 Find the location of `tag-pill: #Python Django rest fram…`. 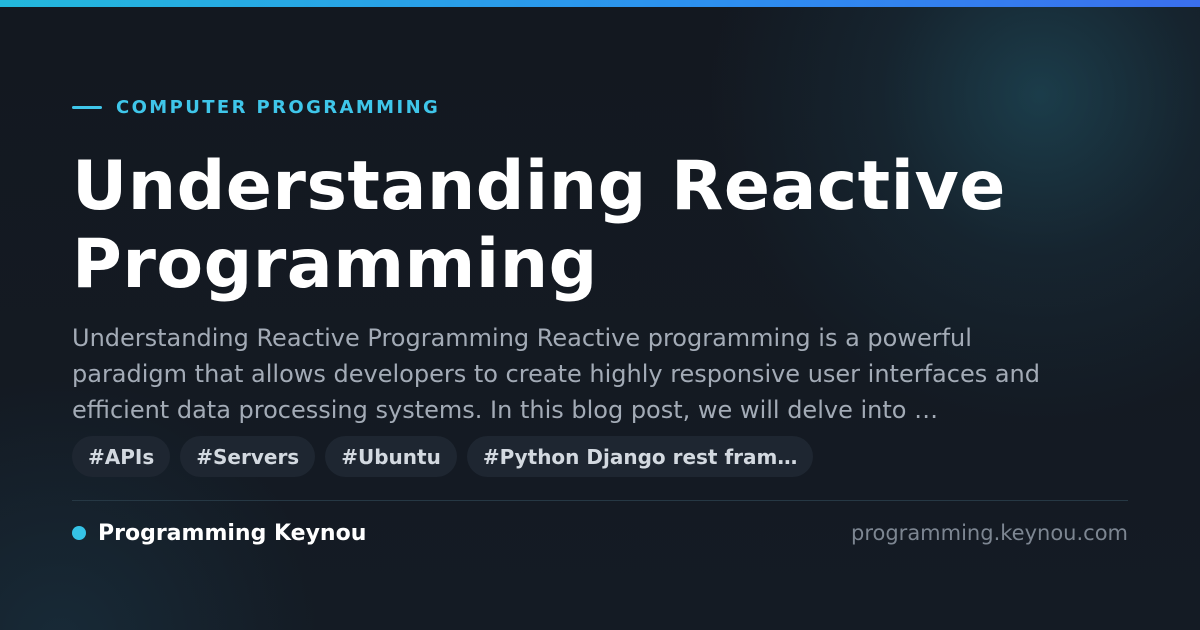

tag-pill: #Python Django rest fram… is located at coordinates (640, 456).